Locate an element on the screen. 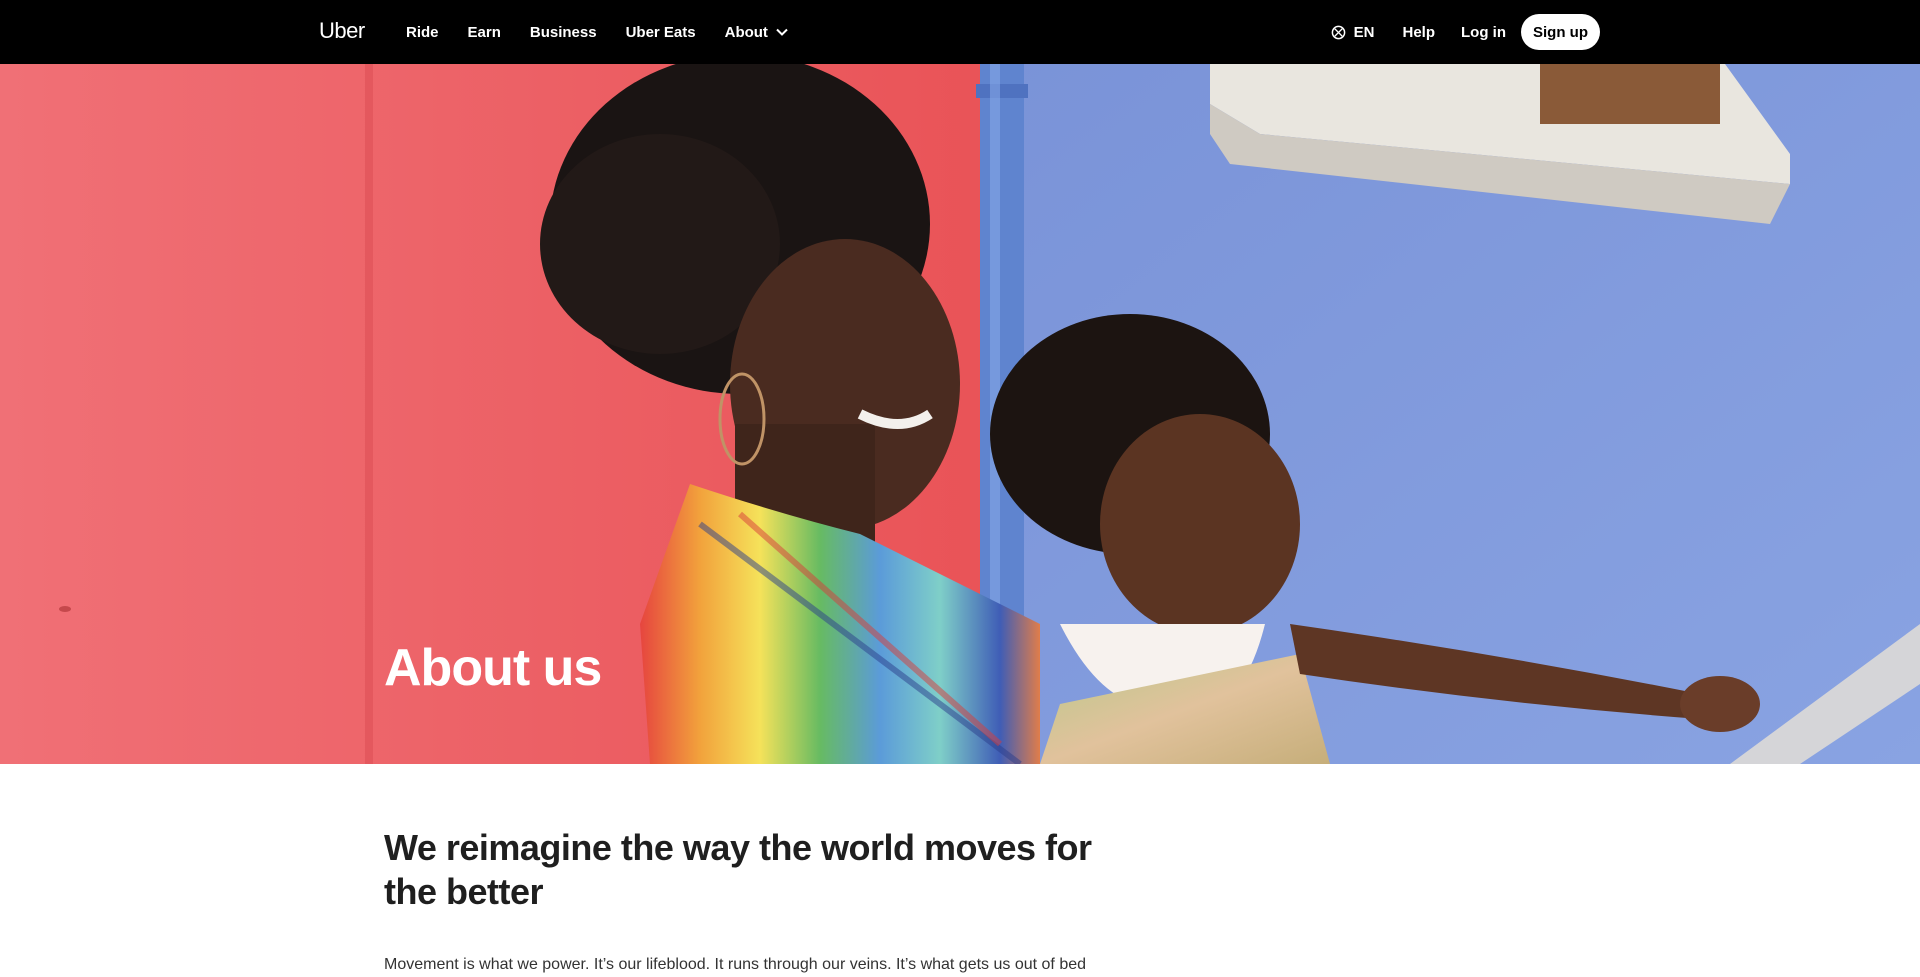 Image resolution: width=1920 pixels, height=977 pixels. language-selector: EN is located at coordinates (1353, 32).